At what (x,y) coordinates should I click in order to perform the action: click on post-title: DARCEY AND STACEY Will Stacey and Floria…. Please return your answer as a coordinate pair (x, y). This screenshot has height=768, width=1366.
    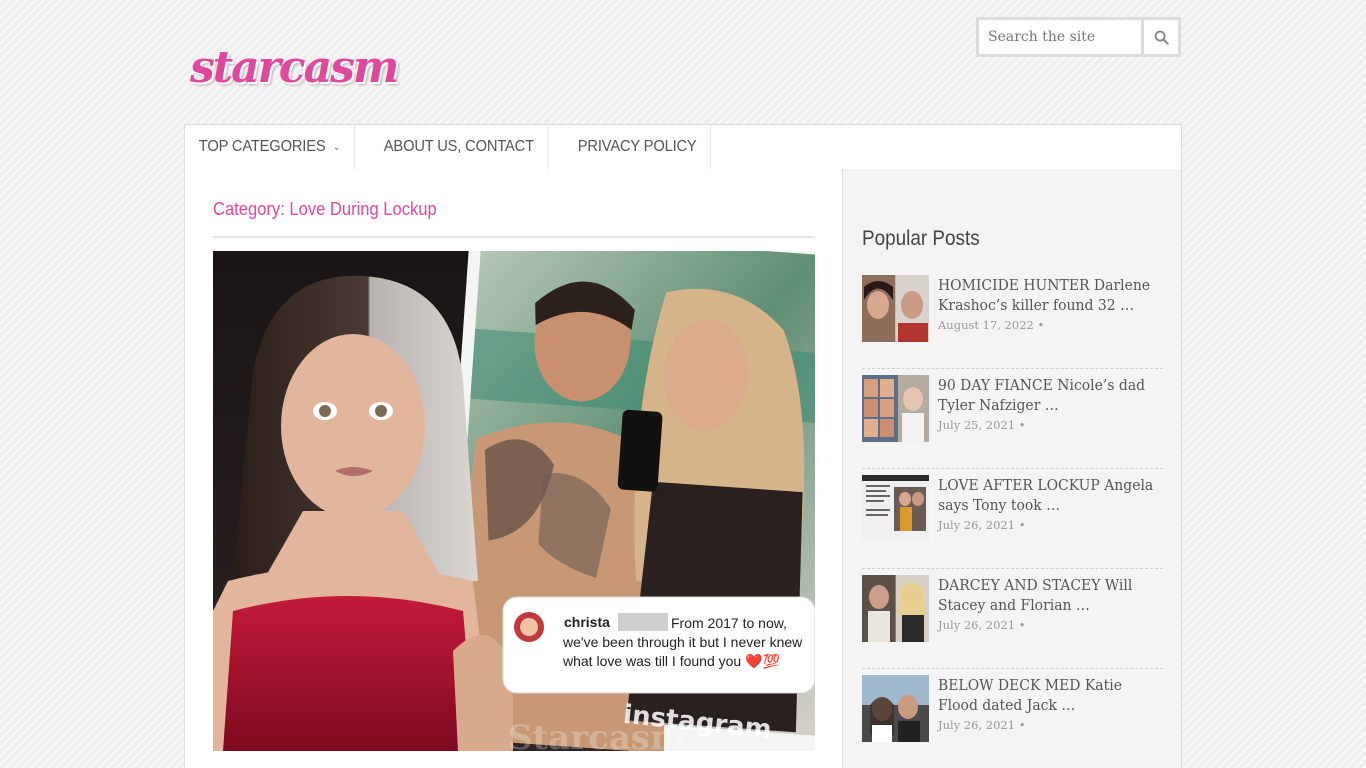
    Looking at the image, I should click on (1049, 595).